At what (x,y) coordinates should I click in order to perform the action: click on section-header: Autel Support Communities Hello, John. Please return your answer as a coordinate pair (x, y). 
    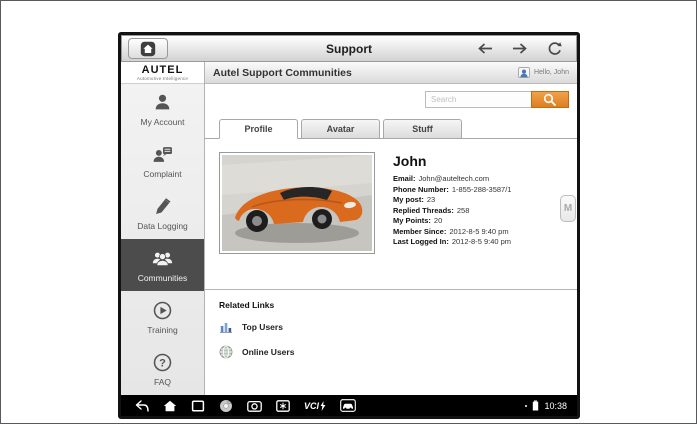
    Looking at the image, I should click on (391, 73).